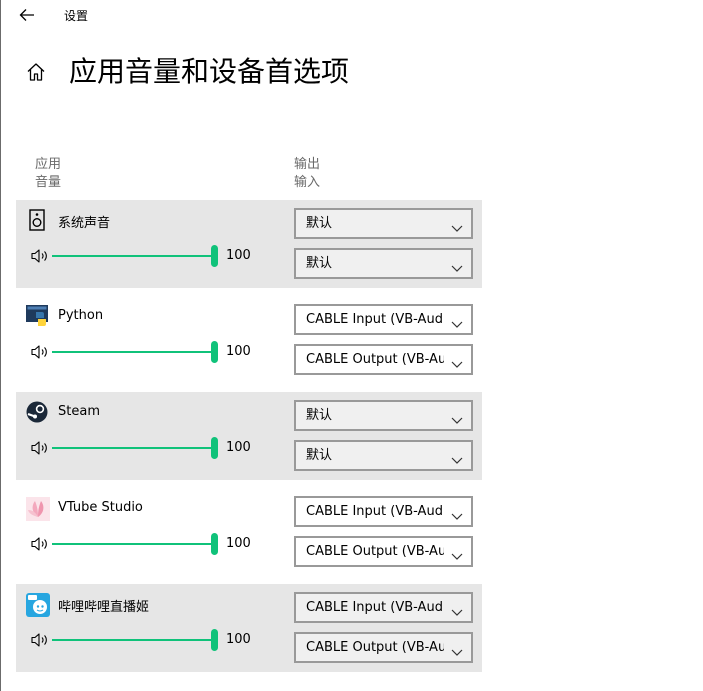 Image resolution: width=703 pixels, height=691 pixels. I want to click on device-column-header: 输出 输入, so click(307, 174).